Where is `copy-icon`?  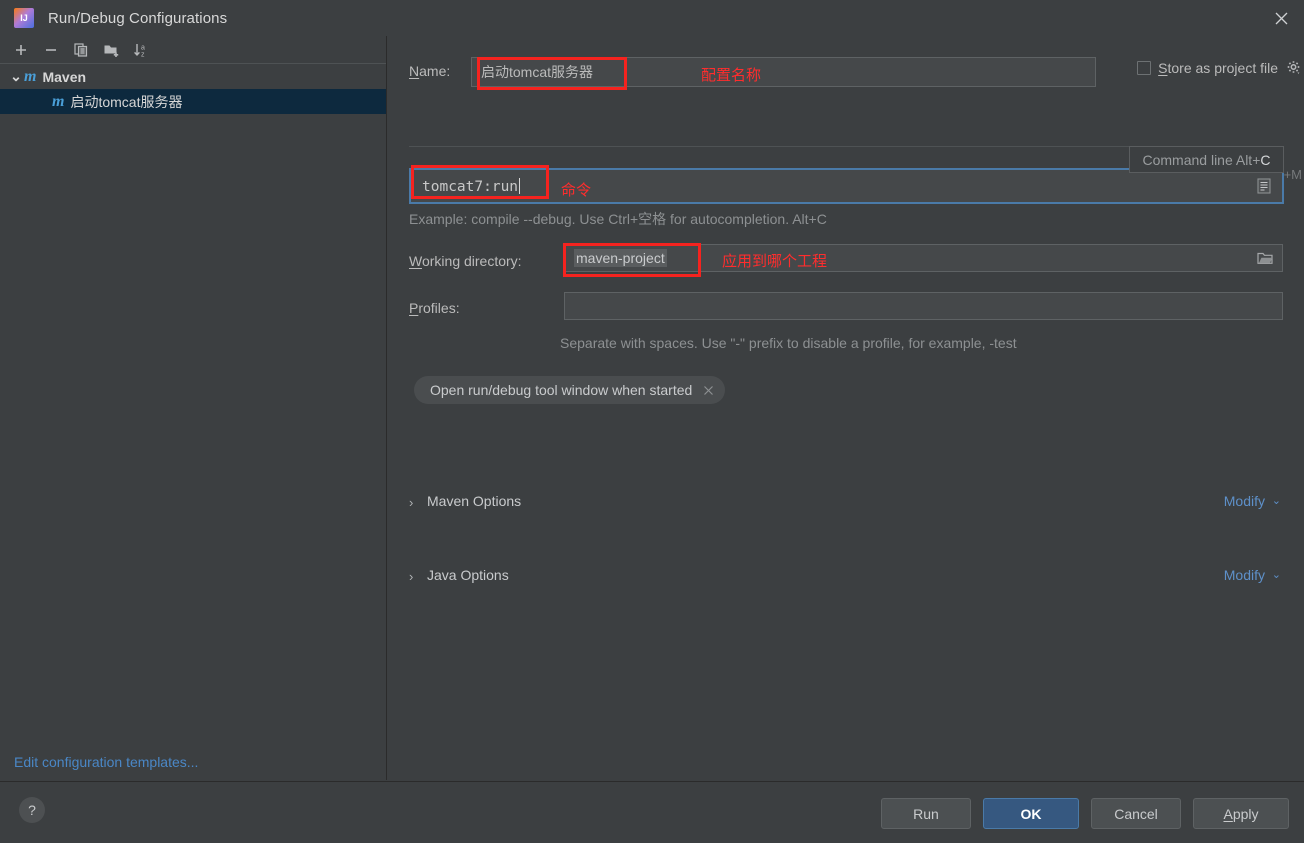 copy-icon is located at coordinates (81, 50).